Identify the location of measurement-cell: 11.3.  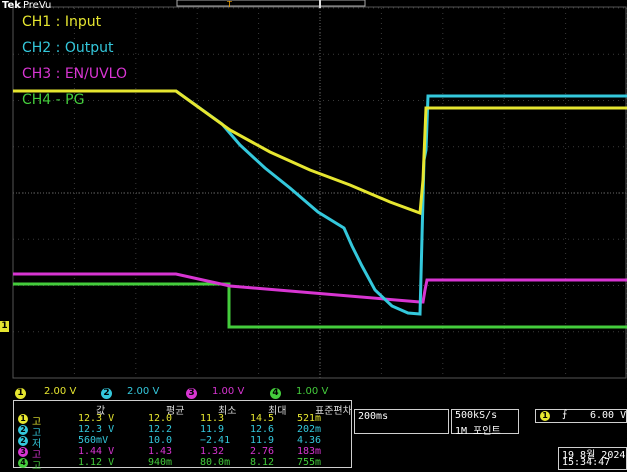
(212, 418).